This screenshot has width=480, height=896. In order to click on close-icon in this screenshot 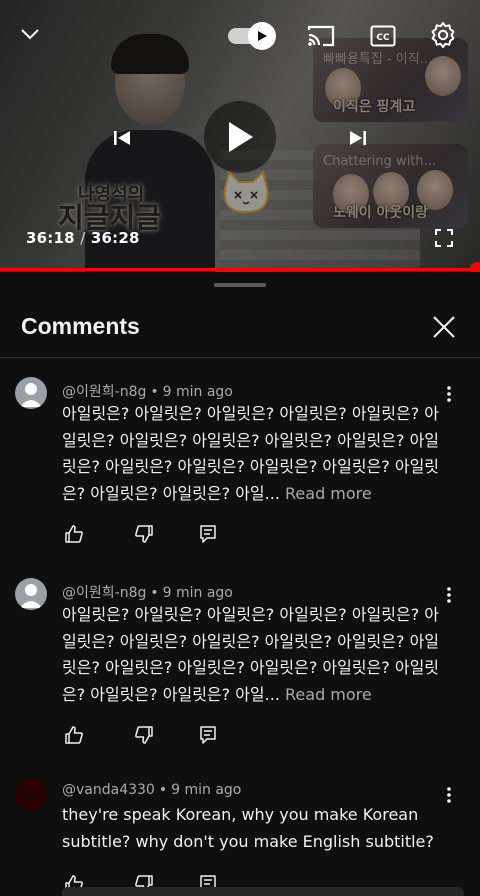, I will do `click(444, 327)`.